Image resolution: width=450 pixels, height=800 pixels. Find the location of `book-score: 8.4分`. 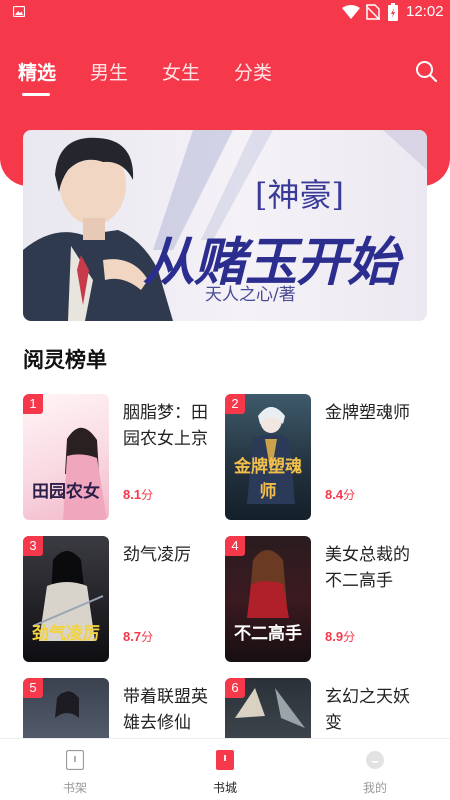

book-score: 8.4分 is located at coordinates (340, 494).